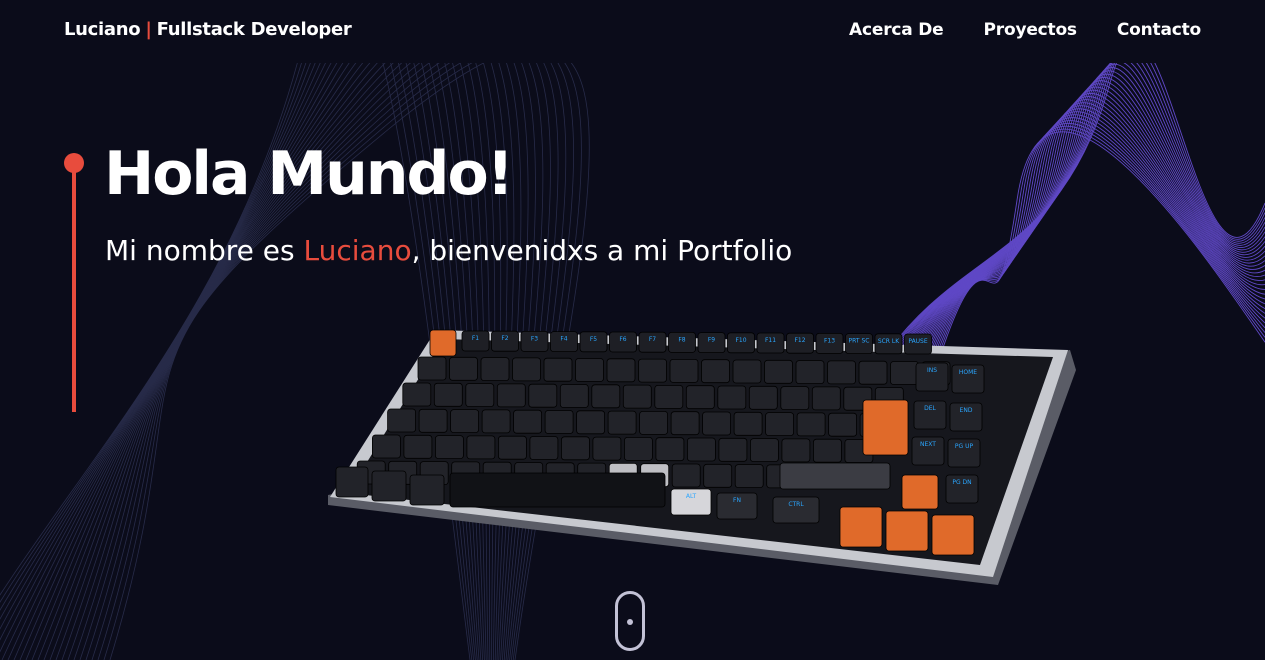 The image size is (1265, 660). Describe the element at coordinates (928, 451) in the screenshot. I see `key-nav: NEXT` at that location.